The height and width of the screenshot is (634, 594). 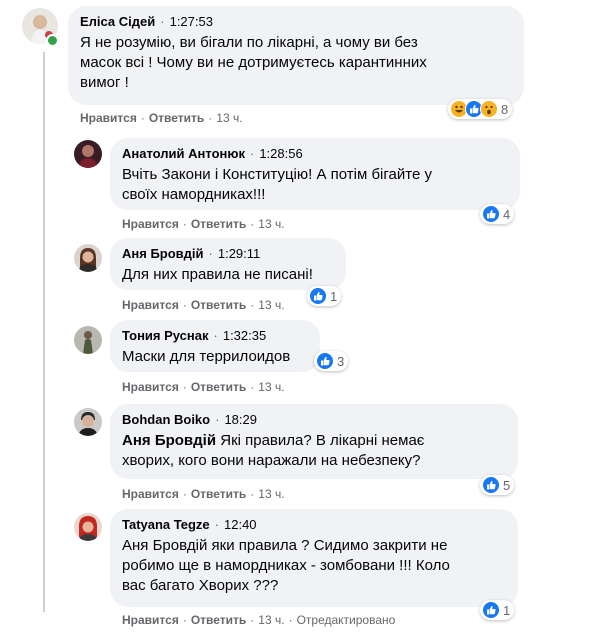 What do you see at coordinates (191, 21) in the screenshot?
I see `comment-time: 1:27:53` at bounding box center [191, 21].